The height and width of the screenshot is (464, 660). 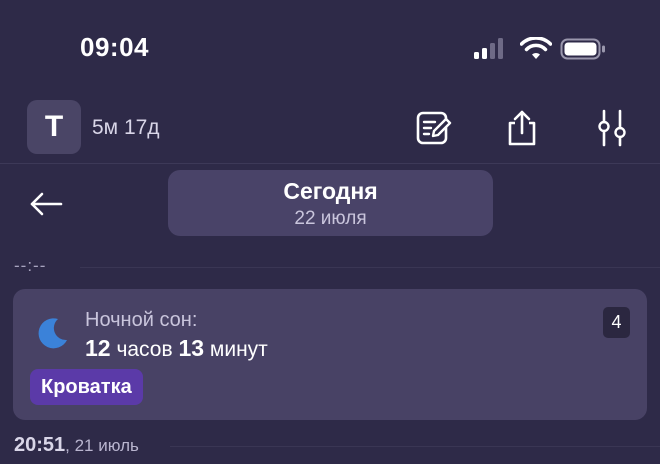 What do you see at coordinates (582, 49) in the screenshot?
I see `battery-icon` at bounding box center [582, 49].